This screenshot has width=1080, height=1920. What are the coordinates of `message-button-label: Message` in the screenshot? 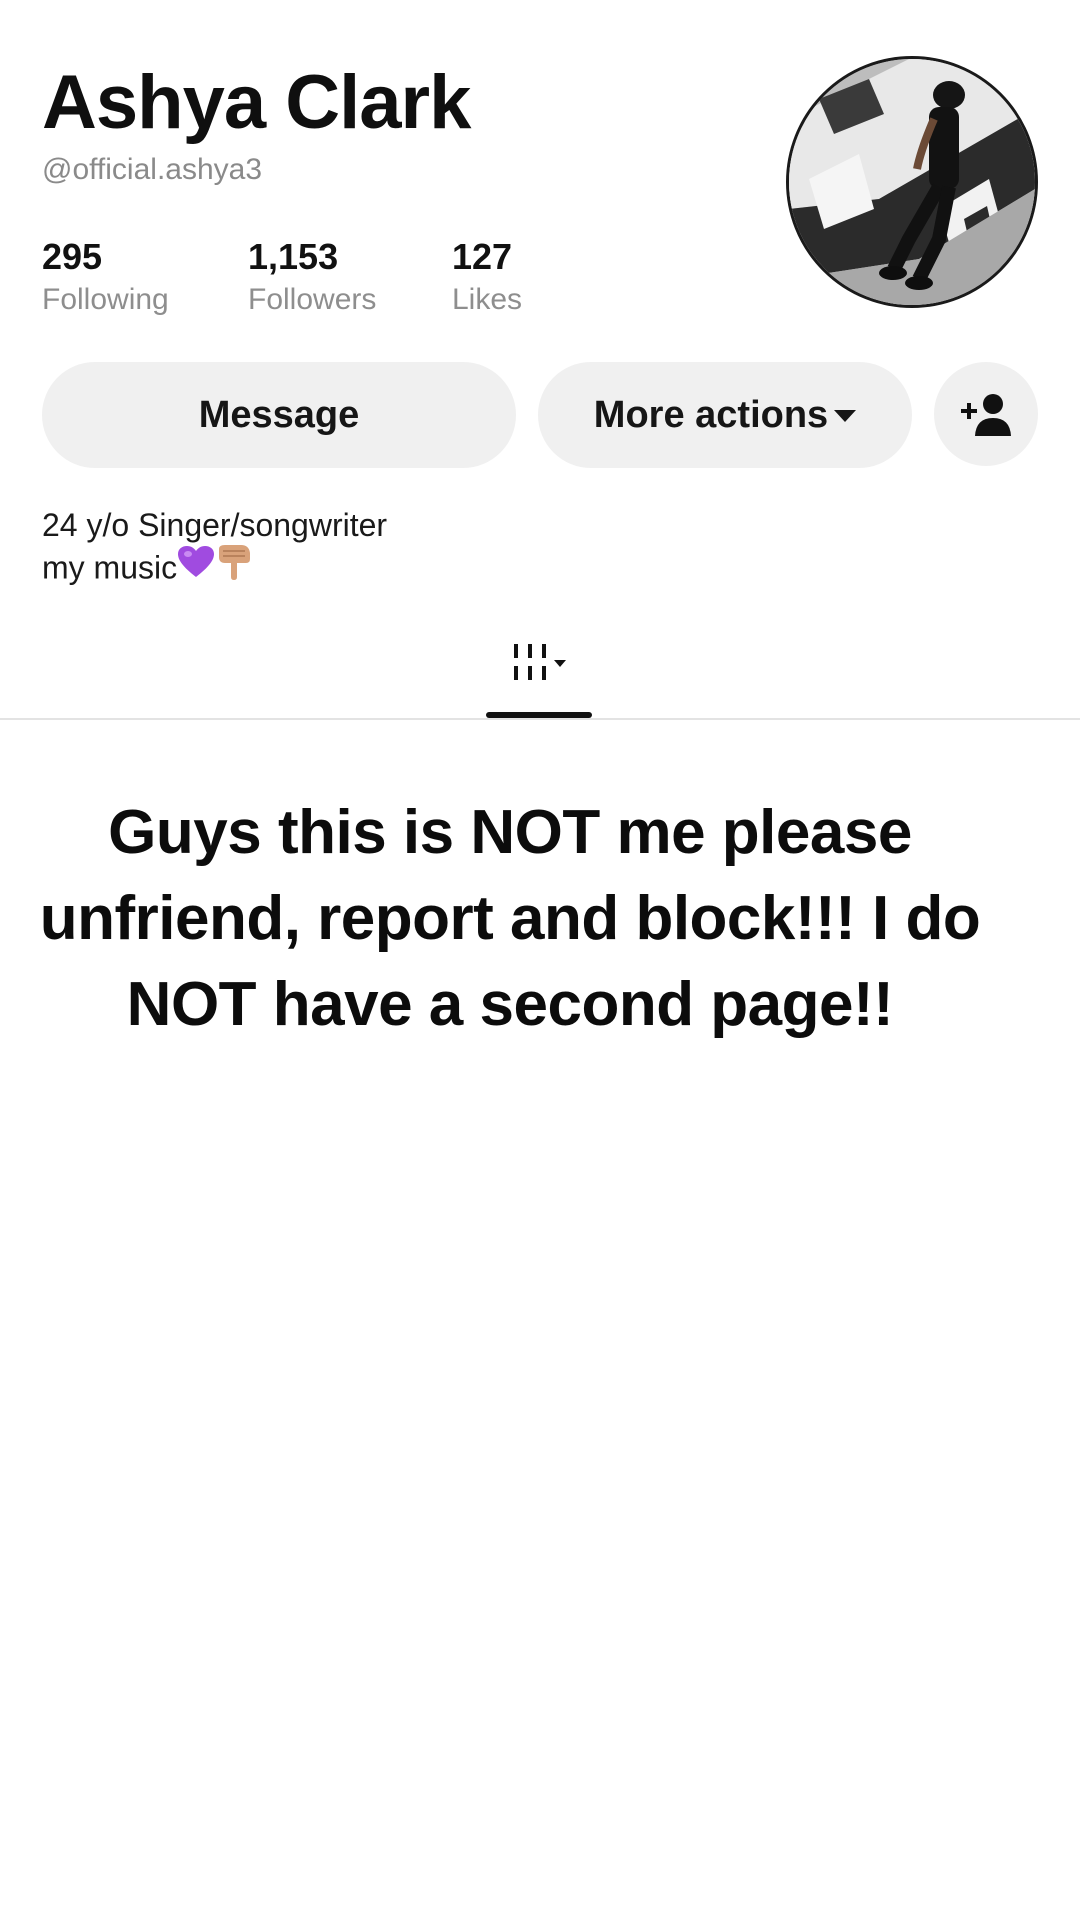 It's located at (279, 414).